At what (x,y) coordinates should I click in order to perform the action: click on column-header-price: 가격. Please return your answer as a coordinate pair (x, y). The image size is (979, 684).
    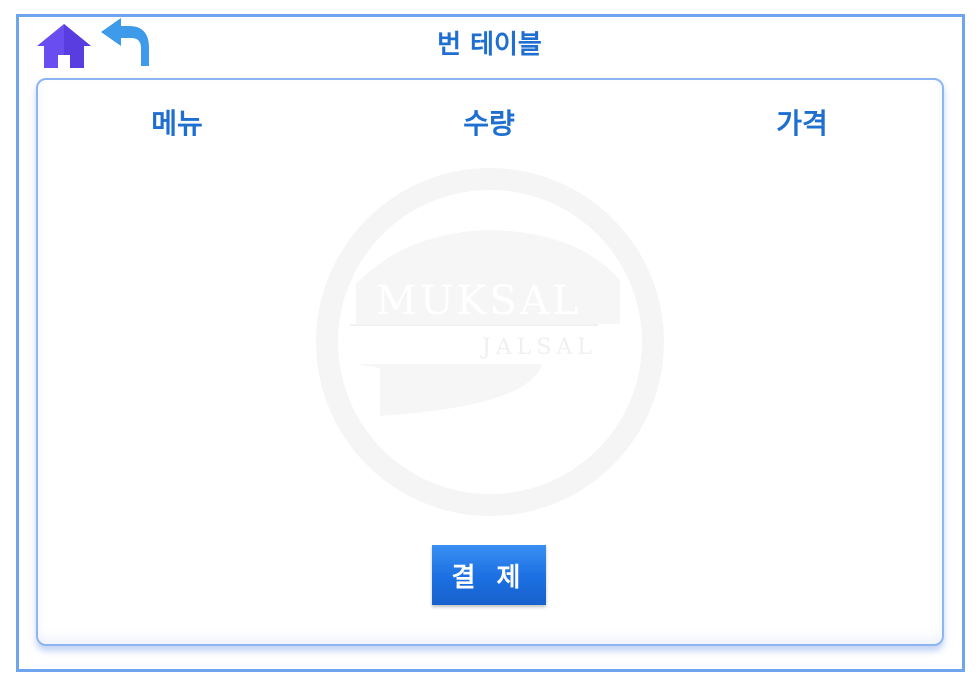
    Looking at the image, I should click on (802, 123).